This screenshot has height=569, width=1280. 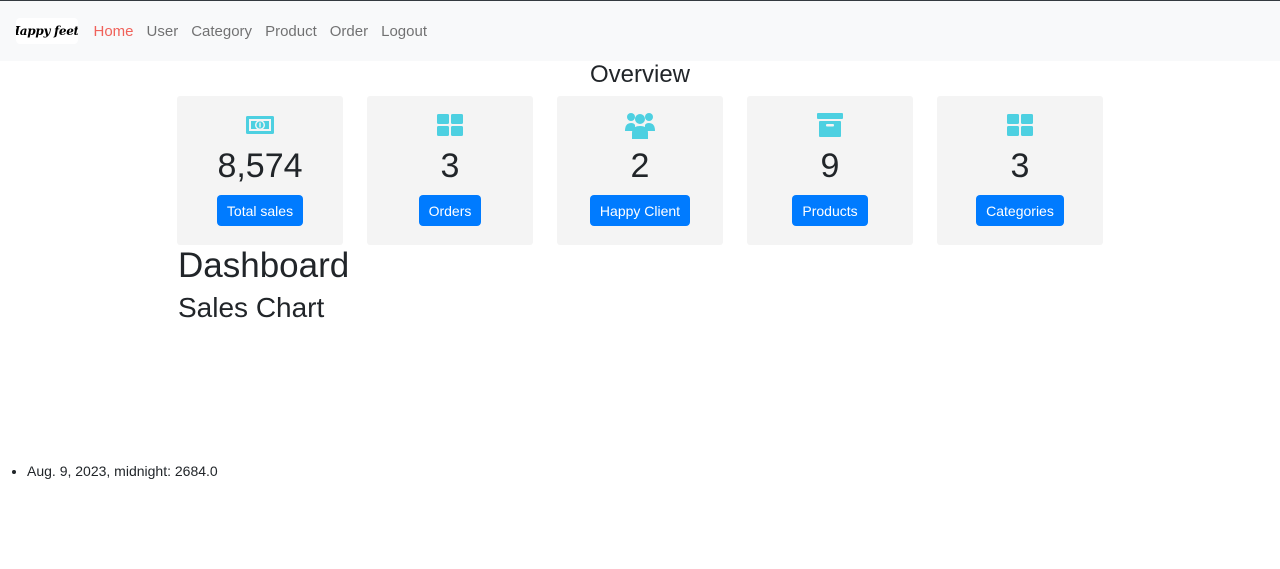 I want to click on users-icon, so click(x=640, y=125).